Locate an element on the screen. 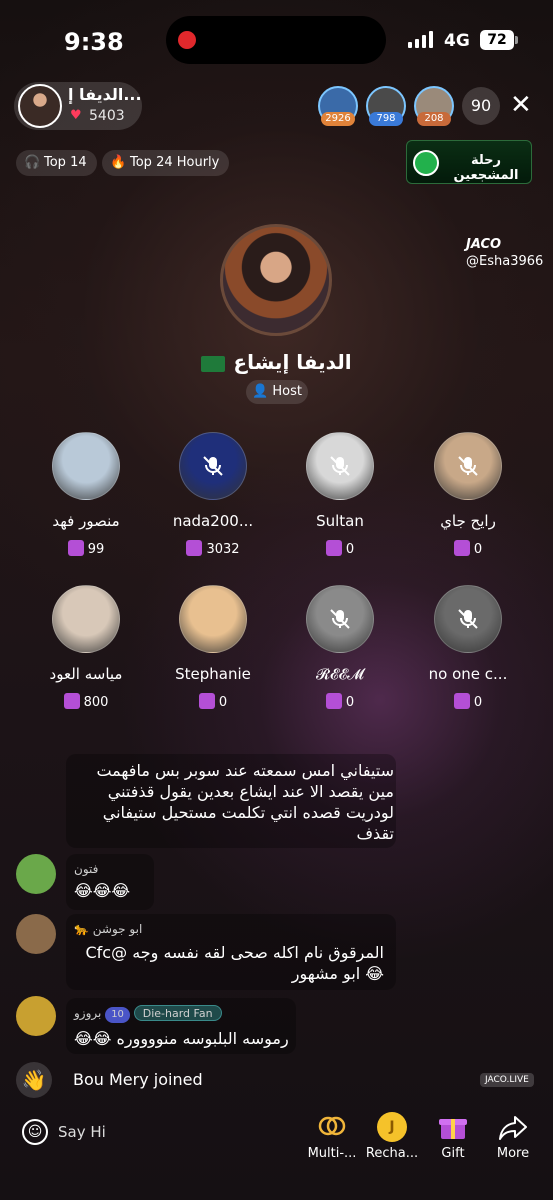 The width and height of the screenshot is (553, 1200). join-notice: Bou Mery joined is located at coordinates (138, 1079).